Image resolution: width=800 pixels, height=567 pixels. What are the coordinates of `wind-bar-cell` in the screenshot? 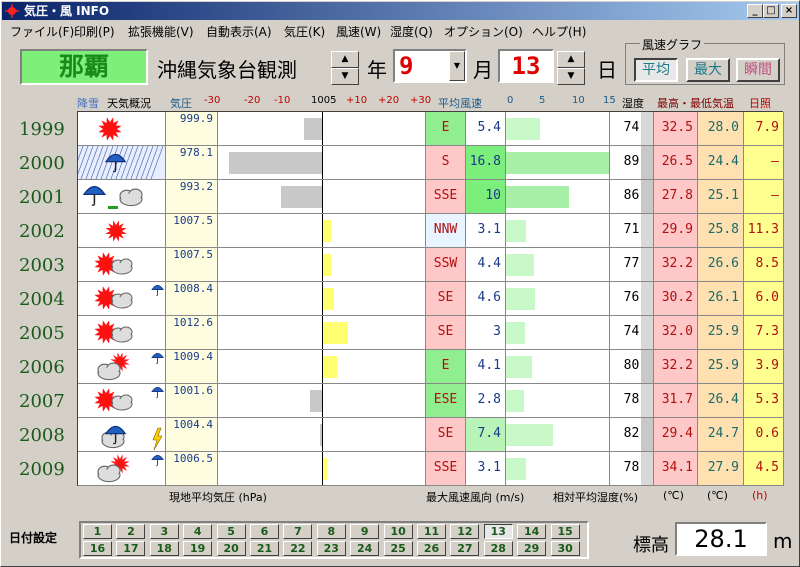 It's located at (558, 162).